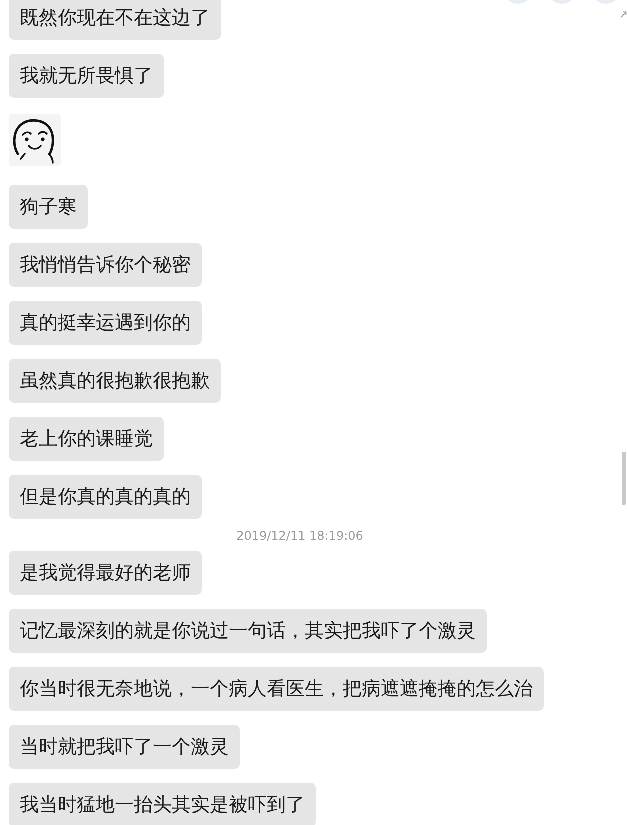 This screenshot has width=627, height=825. I want to click on message-bubble: 我悄悄告诉你个秘密, so click(105, 265).